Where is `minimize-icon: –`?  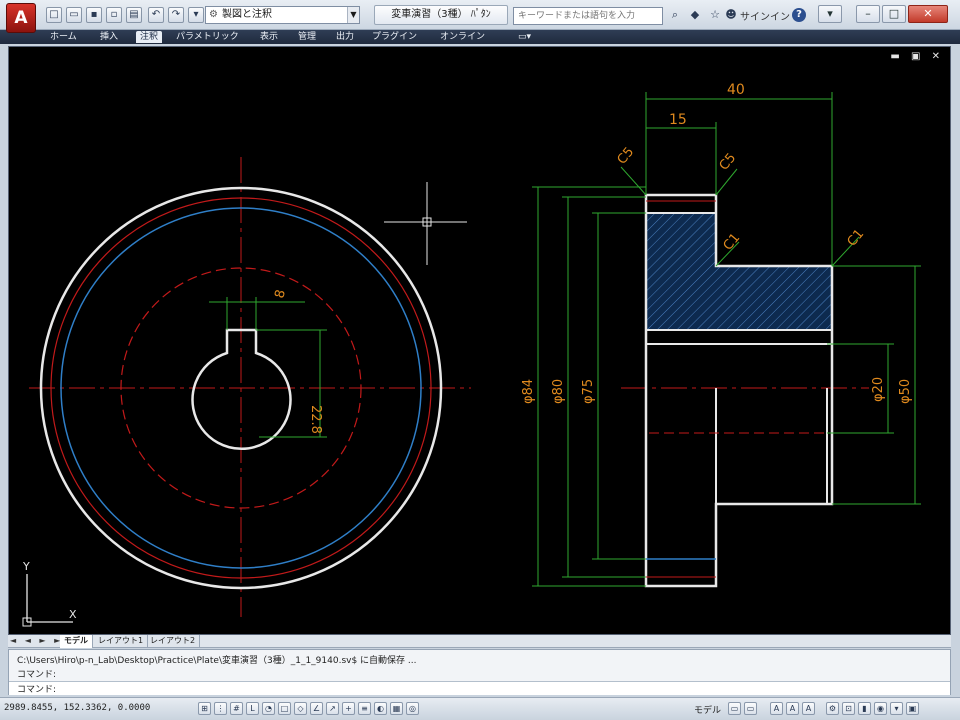 minimize-icon: – is located at coordinates (868, 14).